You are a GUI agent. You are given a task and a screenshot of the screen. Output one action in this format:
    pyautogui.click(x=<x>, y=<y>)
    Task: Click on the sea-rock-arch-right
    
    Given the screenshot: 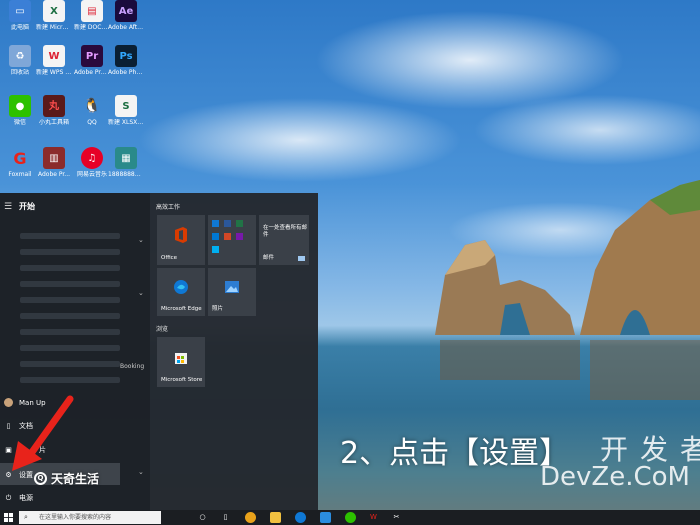 What is the action you would take?
    pyautogui.click(x=640, y=257)
    